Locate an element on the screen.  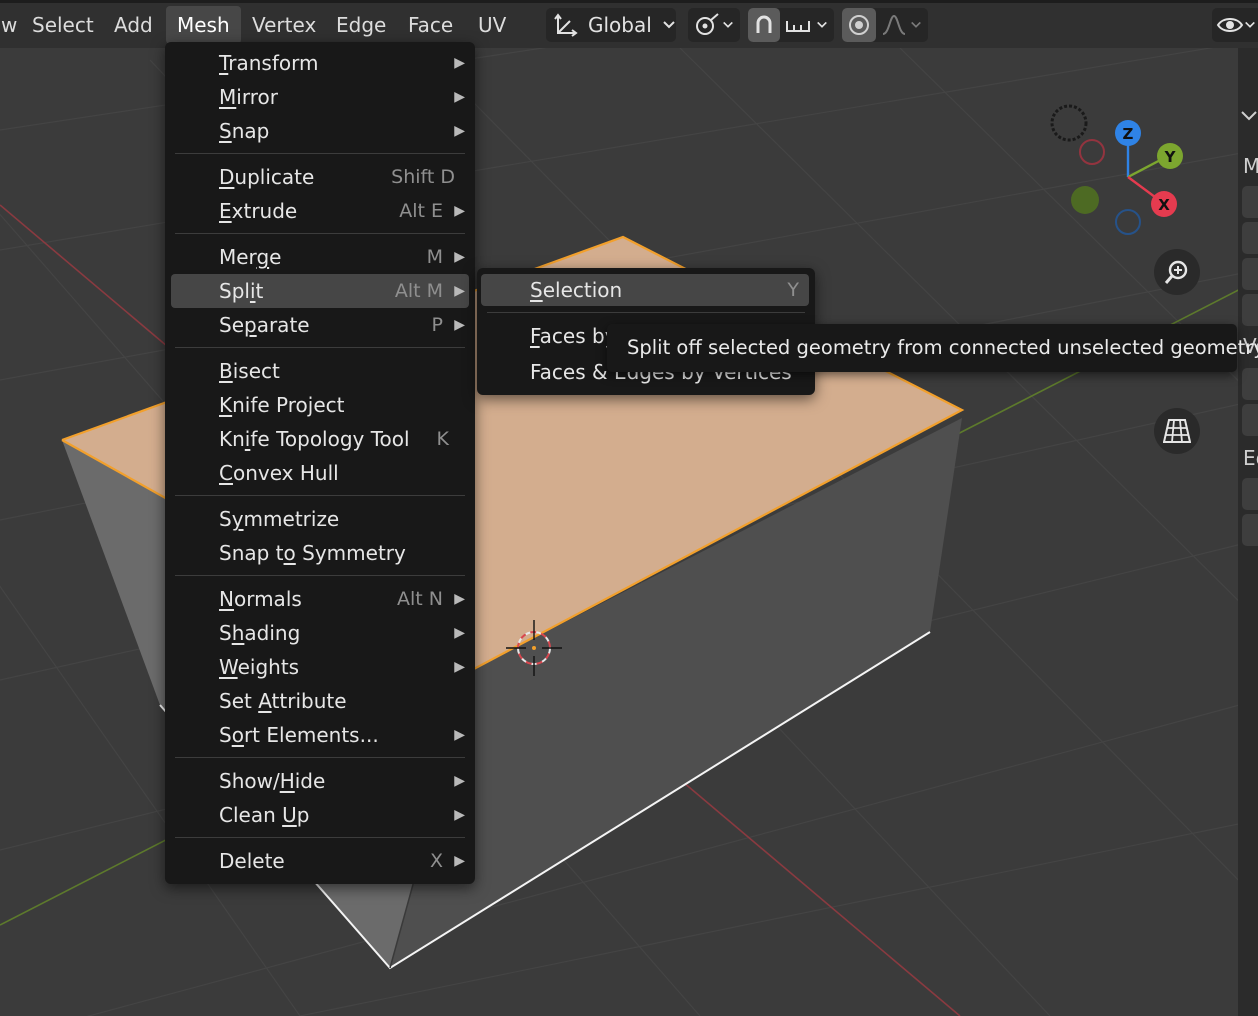
visibility-dropdown is located at coordinates (1235, 25).